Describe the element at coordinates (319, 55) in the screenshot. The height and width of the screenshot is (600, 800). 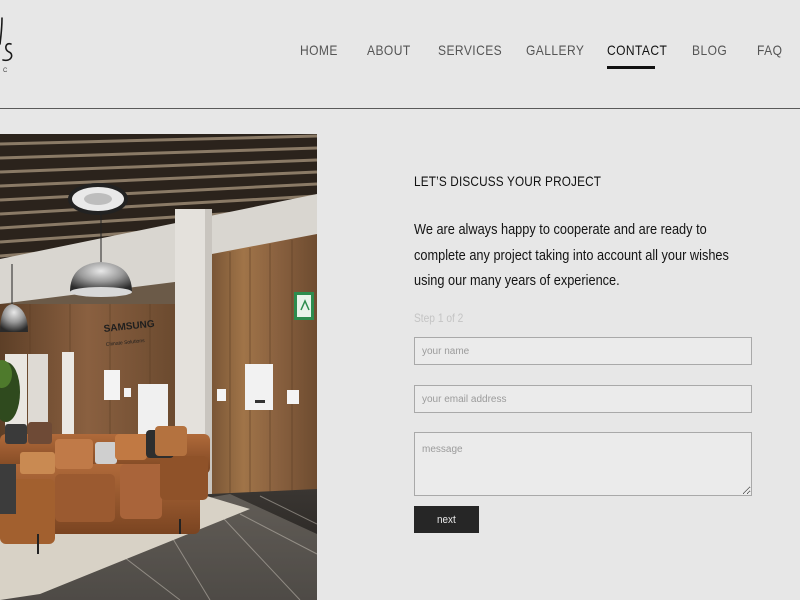
I see `nav-home: HOME` at that location.